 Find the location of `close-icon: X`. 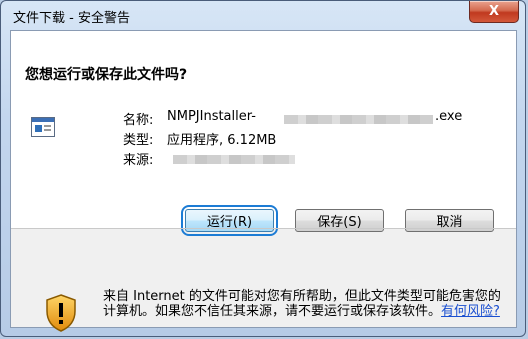

close-icon: X is located at coordinates (494, 11).